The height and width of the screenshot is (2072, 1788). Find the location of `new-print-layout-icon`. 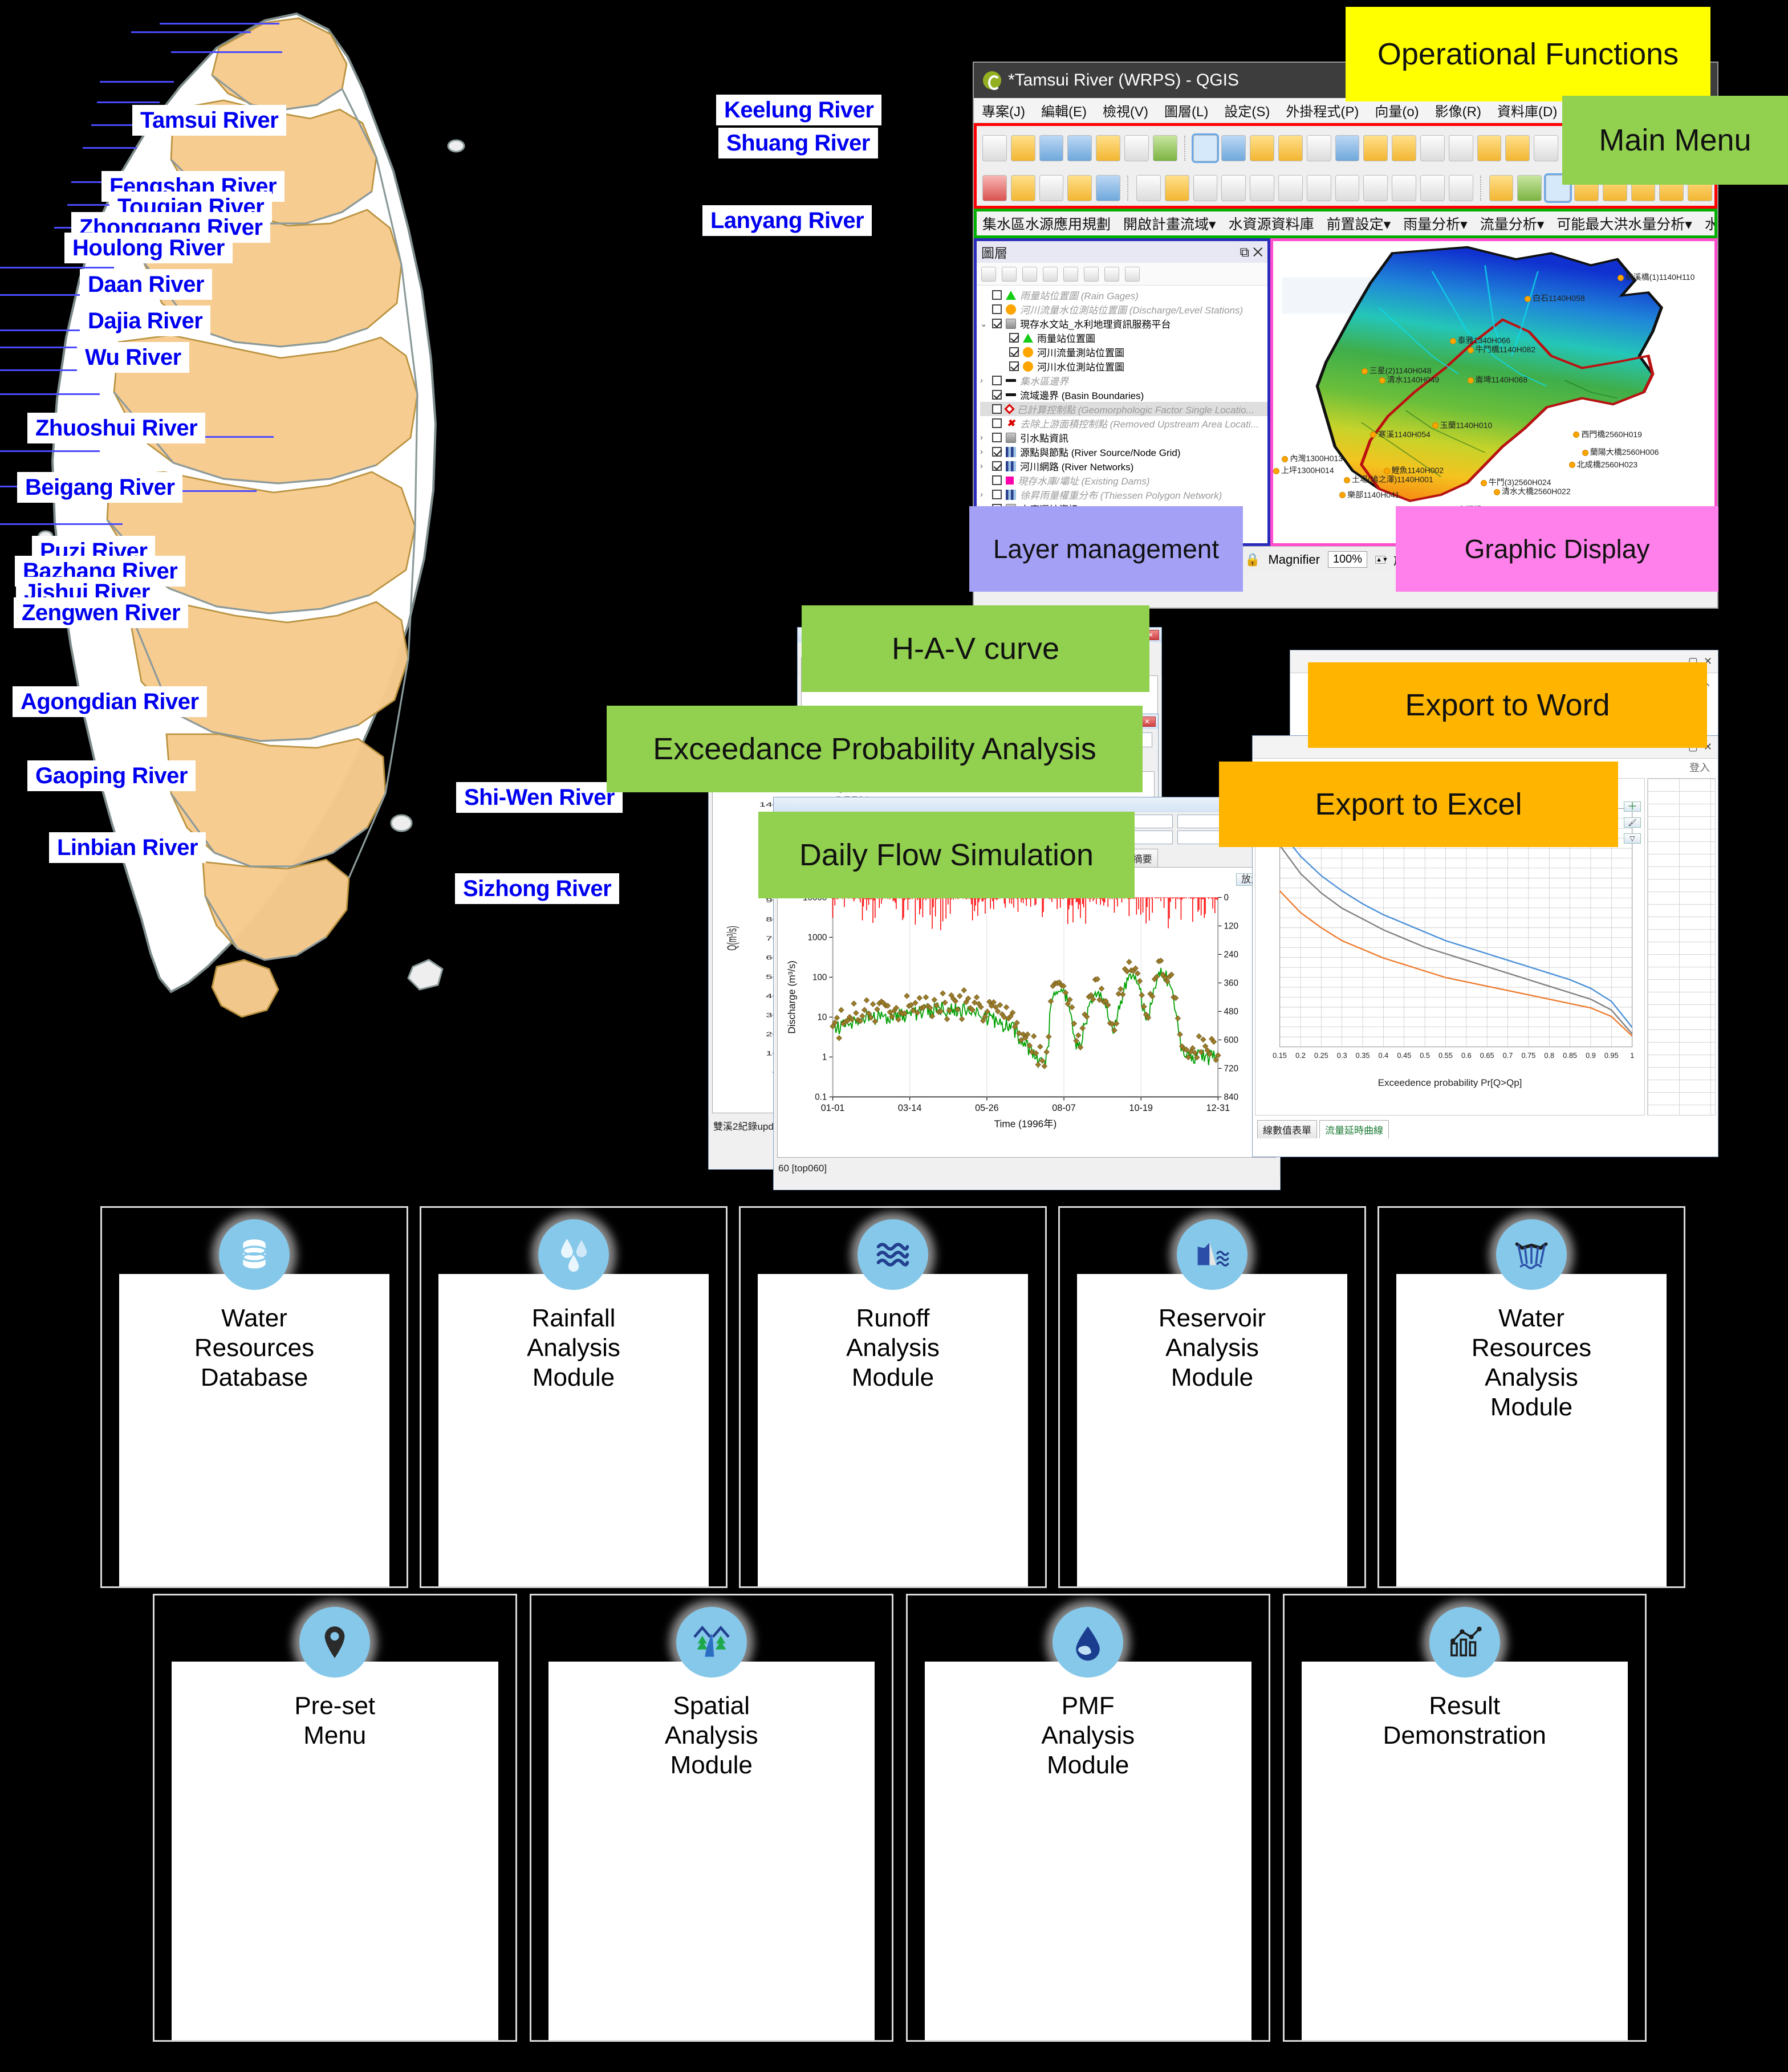

new-print-layout-icon is located at coordinates (1109, 148).